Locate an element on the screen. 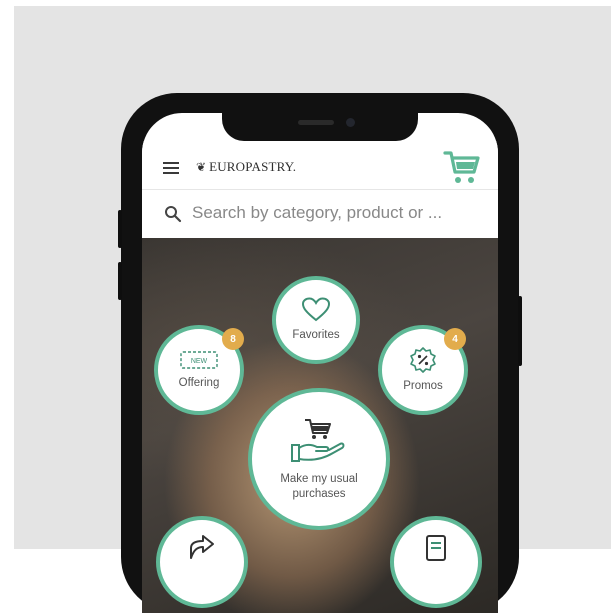 The width and height of the screenshot is (611, 613). percent-badge-icon is located at coordinates (423, 360).